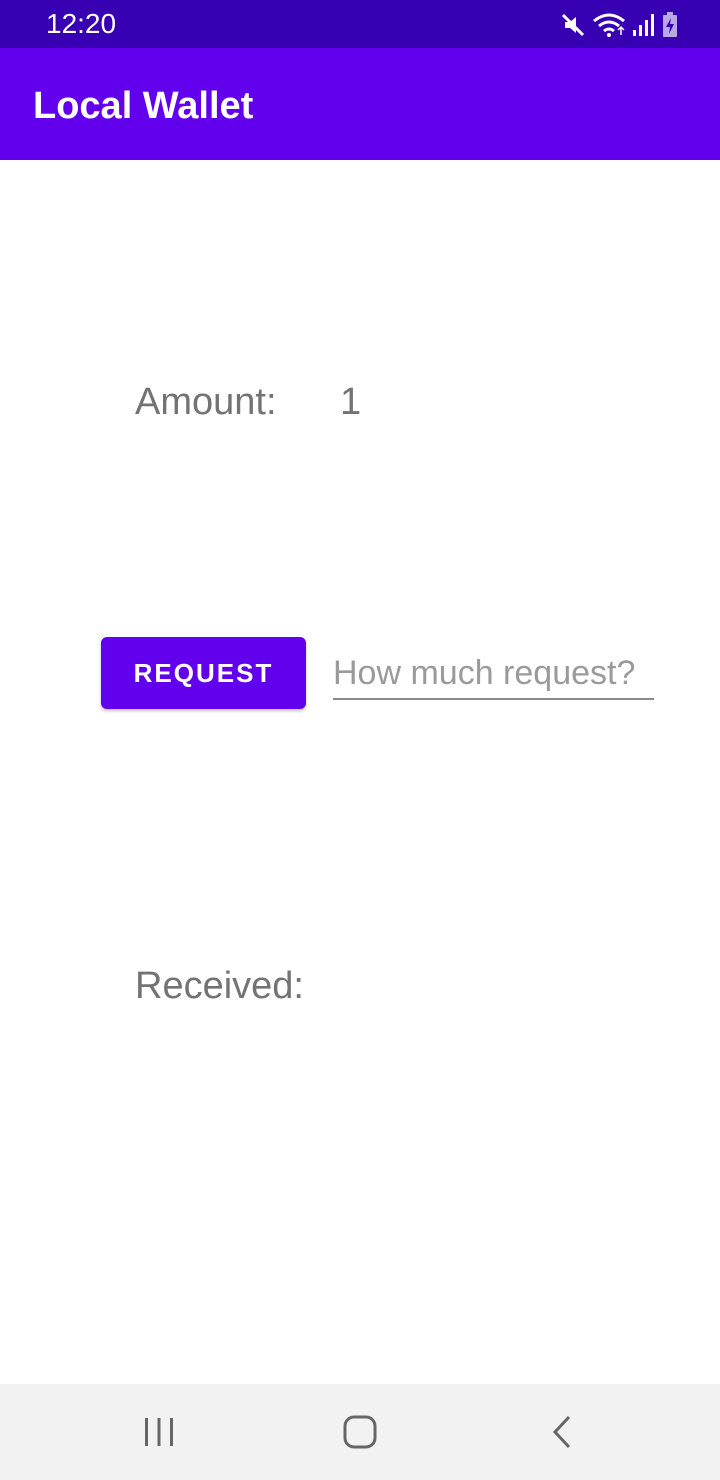 This screenshot has width=720, height=1480. I want to click on recents-button, so click(159, 1432).